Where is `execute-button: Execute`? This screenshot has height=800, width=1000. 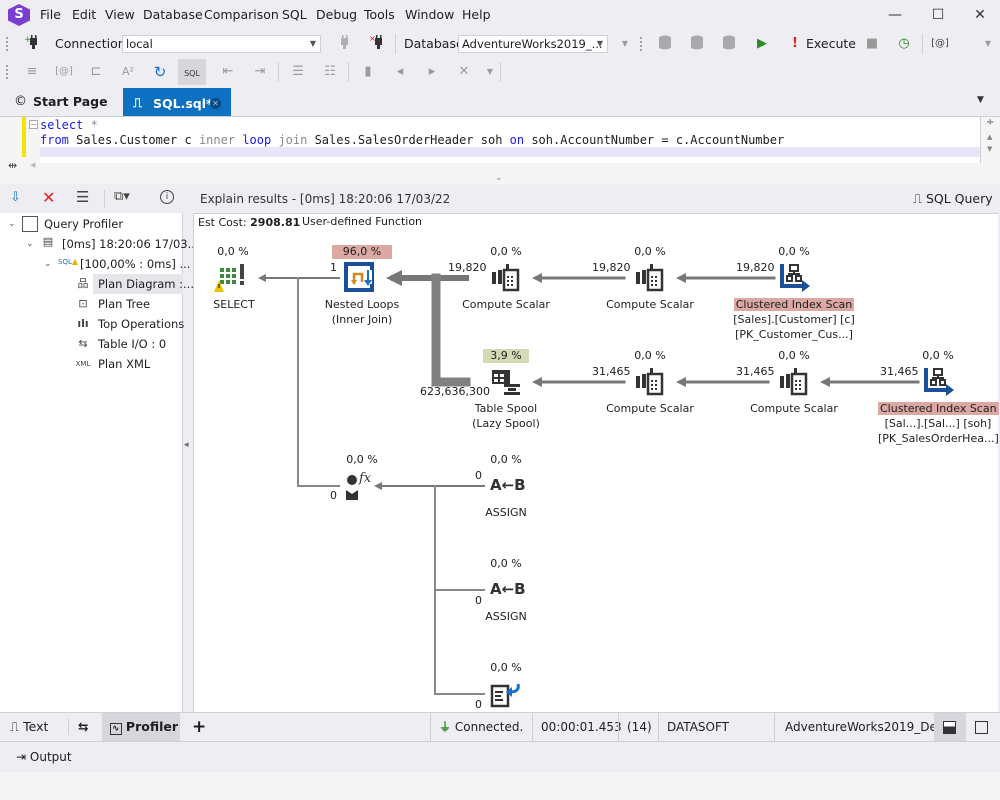
execute-button: Execute is located at coordinates (831, 43).